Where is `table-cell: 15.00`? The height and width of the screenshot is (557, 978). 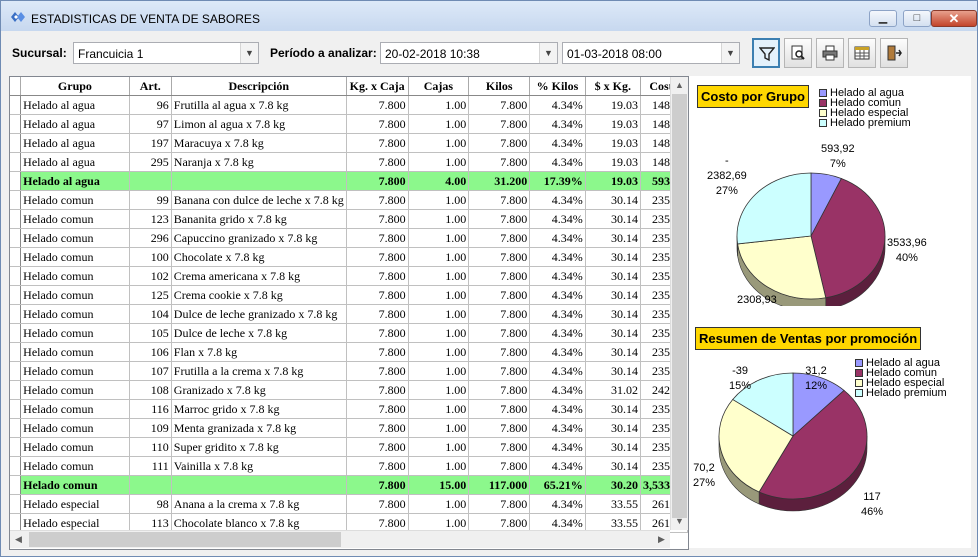
table-cell: 15.00 is located at coordinates (439, 485).